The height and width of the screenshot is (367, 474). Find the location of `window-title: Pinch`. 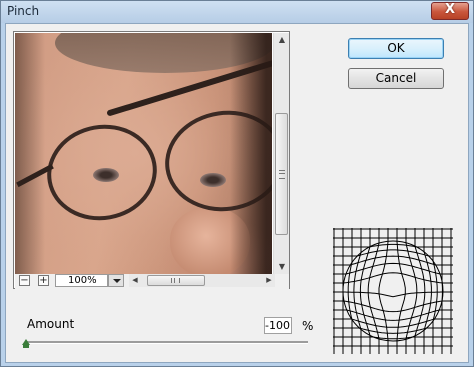

window-title: Pinch is located at coordinates (23, 11).